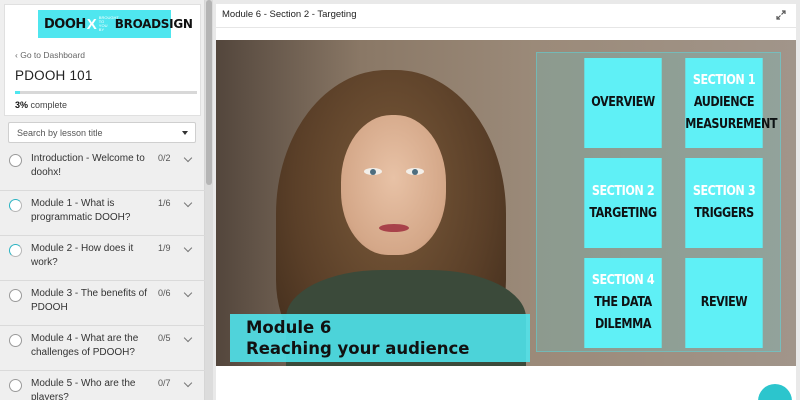 The height and width of the screenshot is (400, 800). What do you see at coordinates (164, 383) in the screenshot?
I see `lesson-count: 0/7` at bounding box center [164, 383].